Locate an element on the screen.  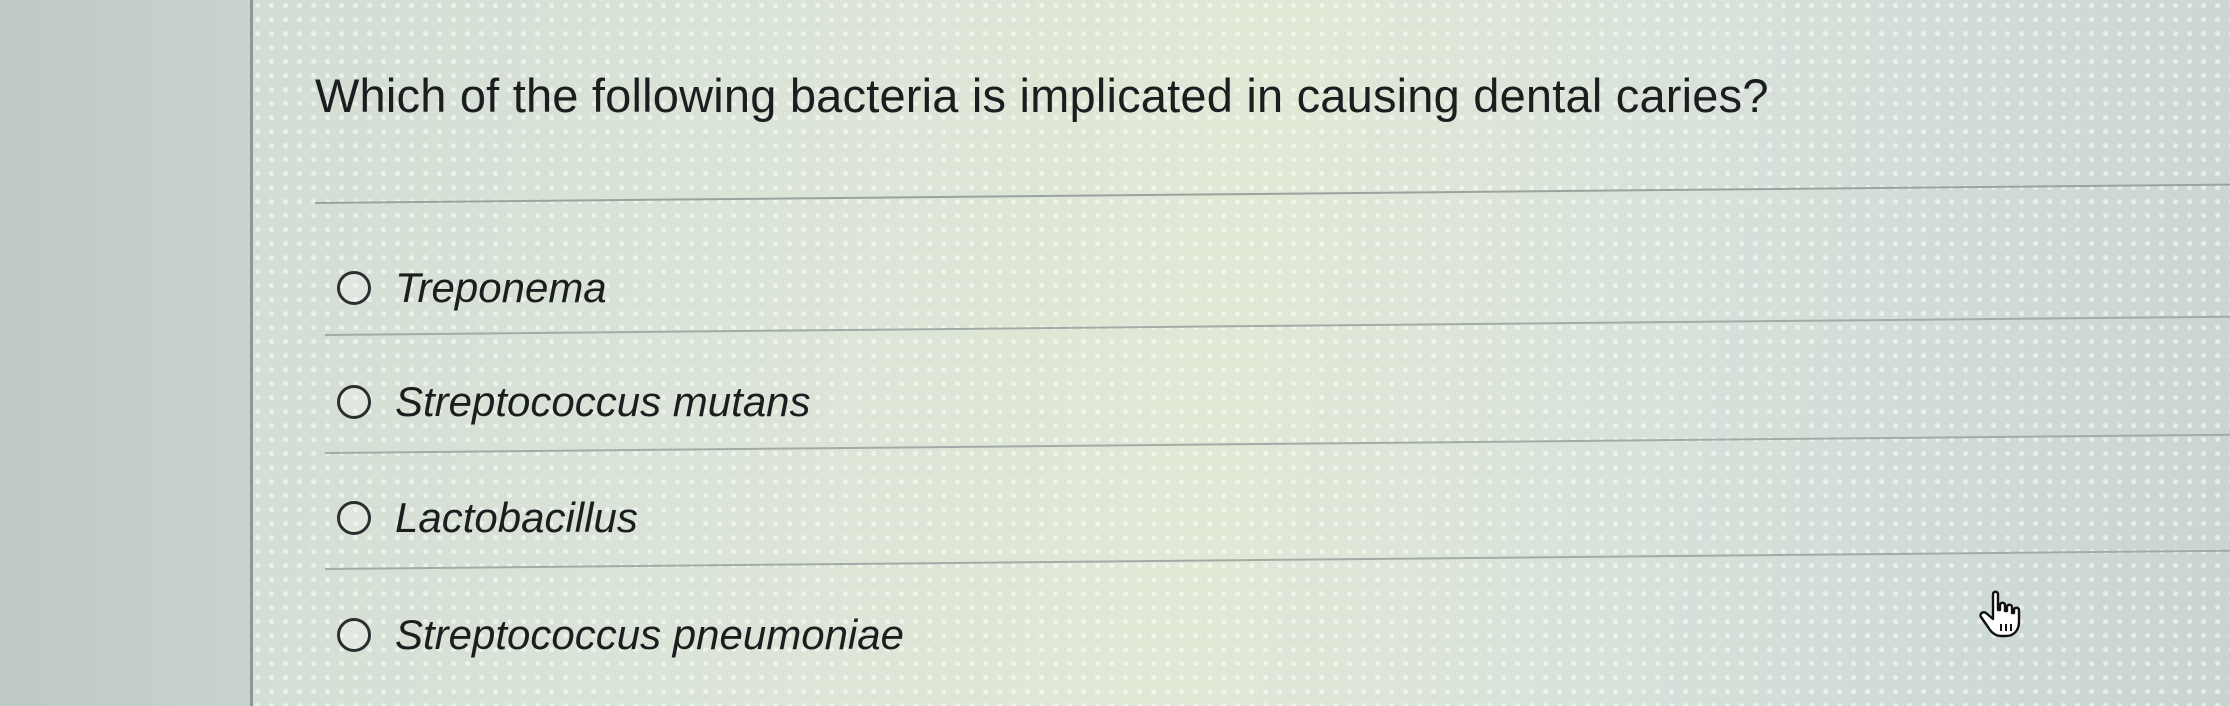
hand-pointer-icon is located at coordinates (2000, 614).